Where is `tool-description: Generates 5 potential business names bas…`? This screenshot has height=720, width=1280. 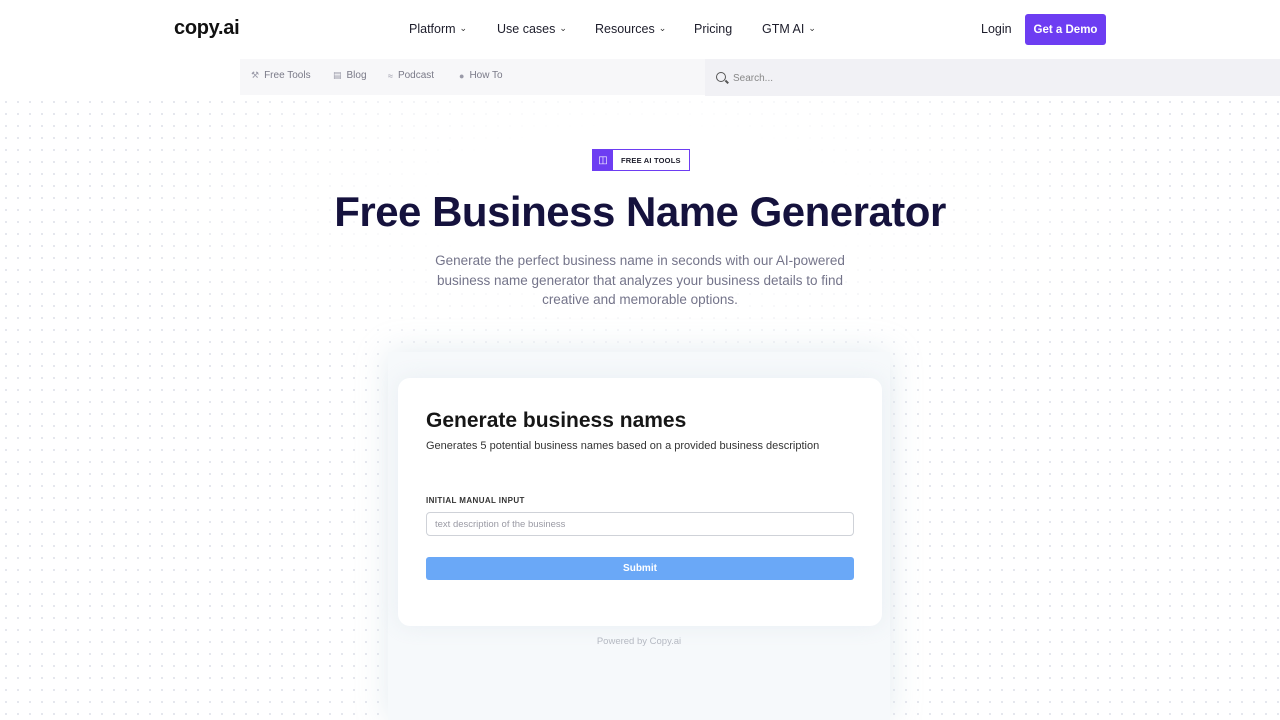
tool-description: Generates 5 potential business names bas… is located at coordinates (623, 446).